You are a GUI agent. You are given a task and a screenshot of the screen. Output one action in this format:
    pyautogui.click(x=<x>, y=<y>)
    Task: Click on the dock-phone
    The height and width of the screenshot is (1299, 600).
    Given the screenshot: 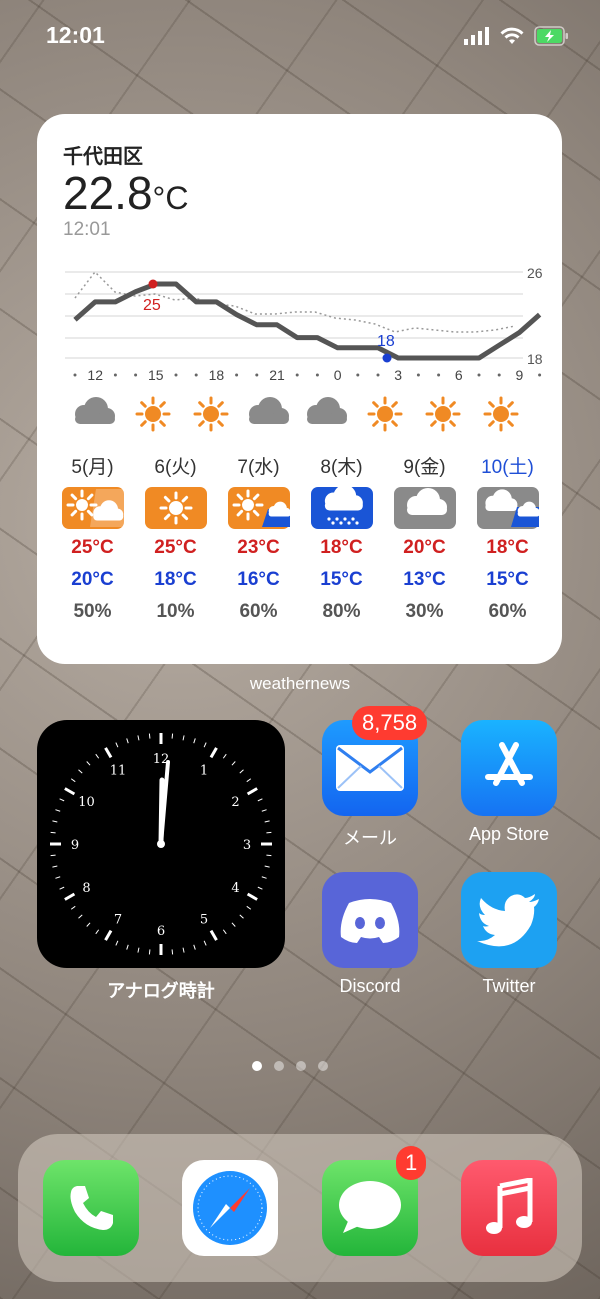 What is the action you would take?
    pyautogui.click(x=91, y=1208)
    